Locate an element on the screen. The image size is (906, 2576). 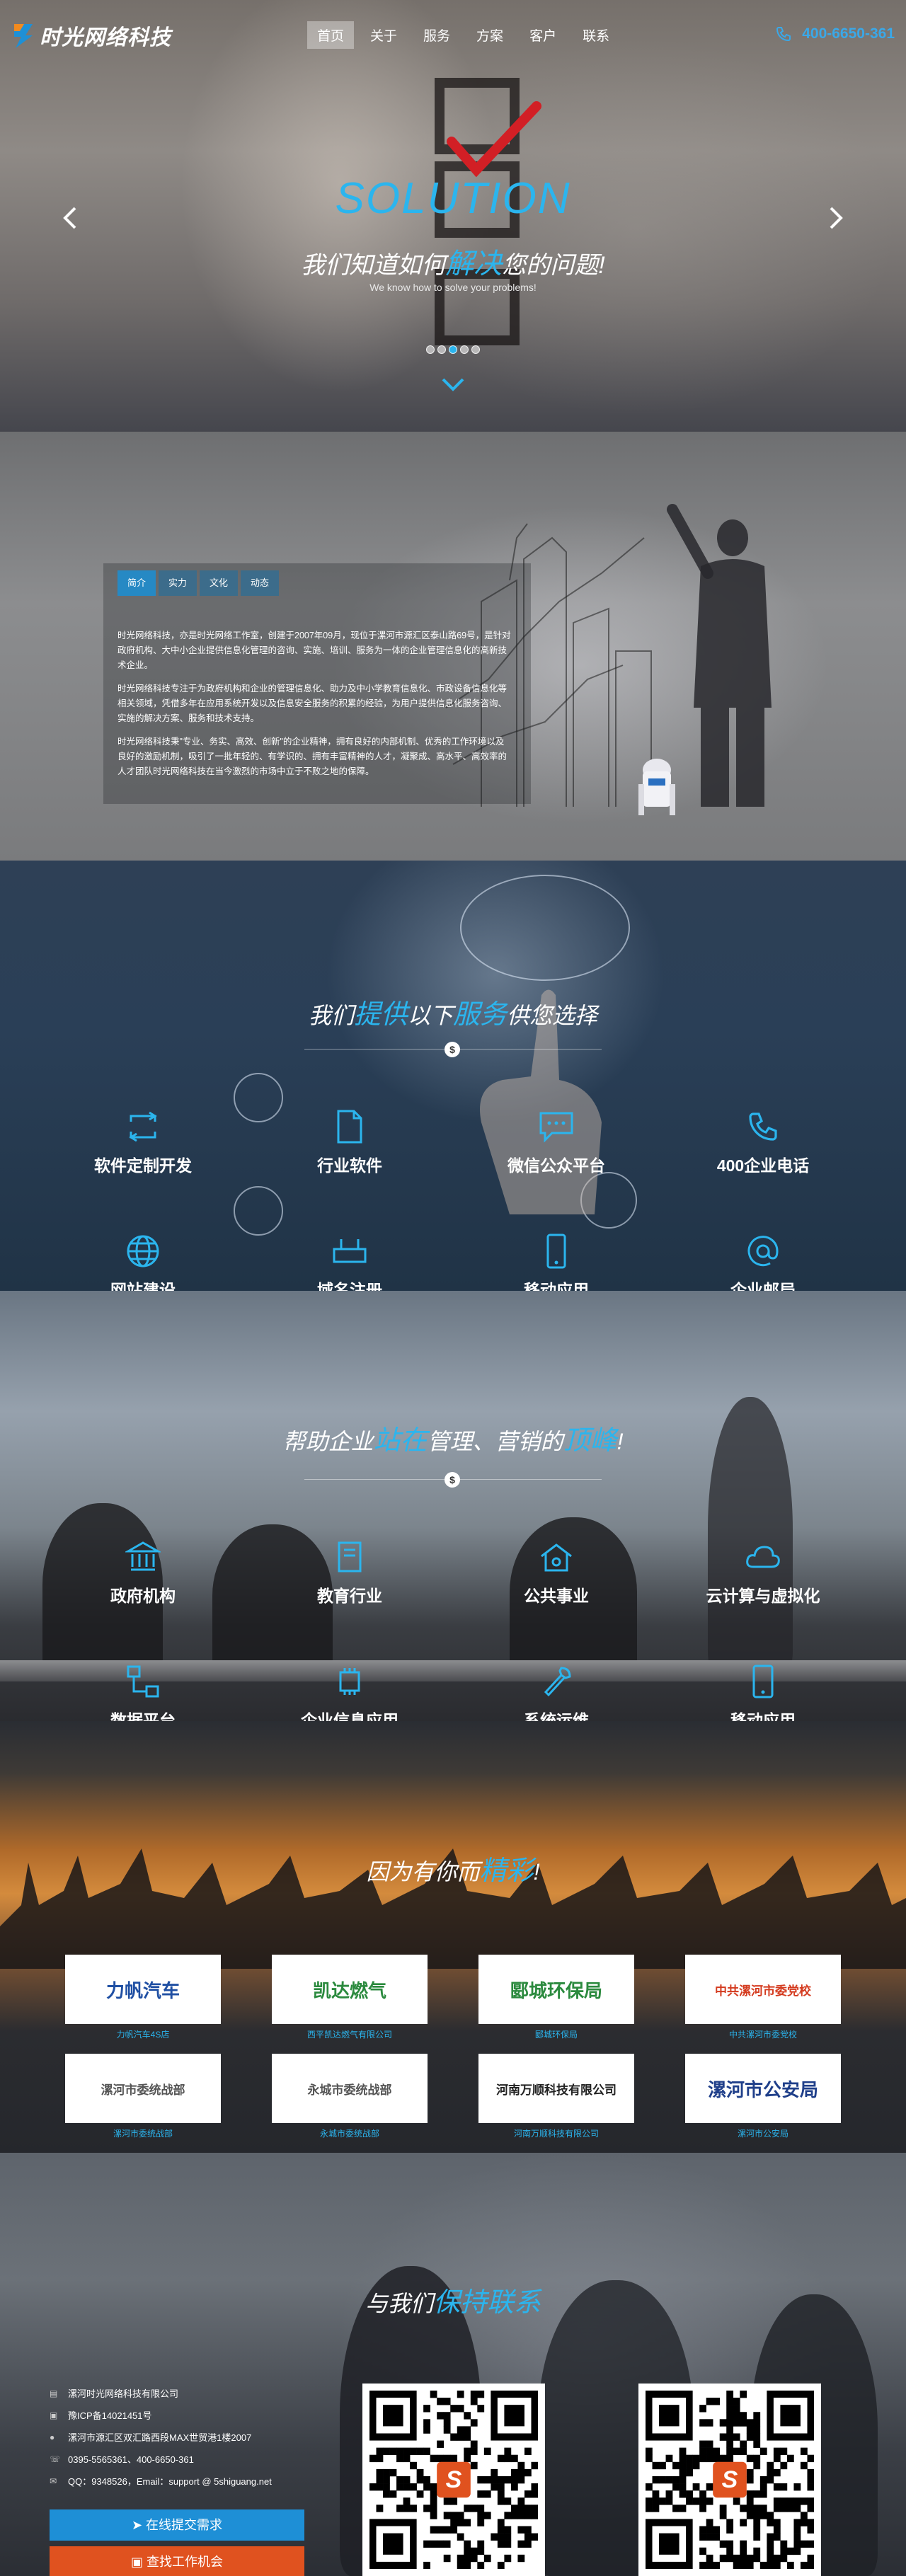
tab-strength: 实力 is located at coordinates (178, 583).